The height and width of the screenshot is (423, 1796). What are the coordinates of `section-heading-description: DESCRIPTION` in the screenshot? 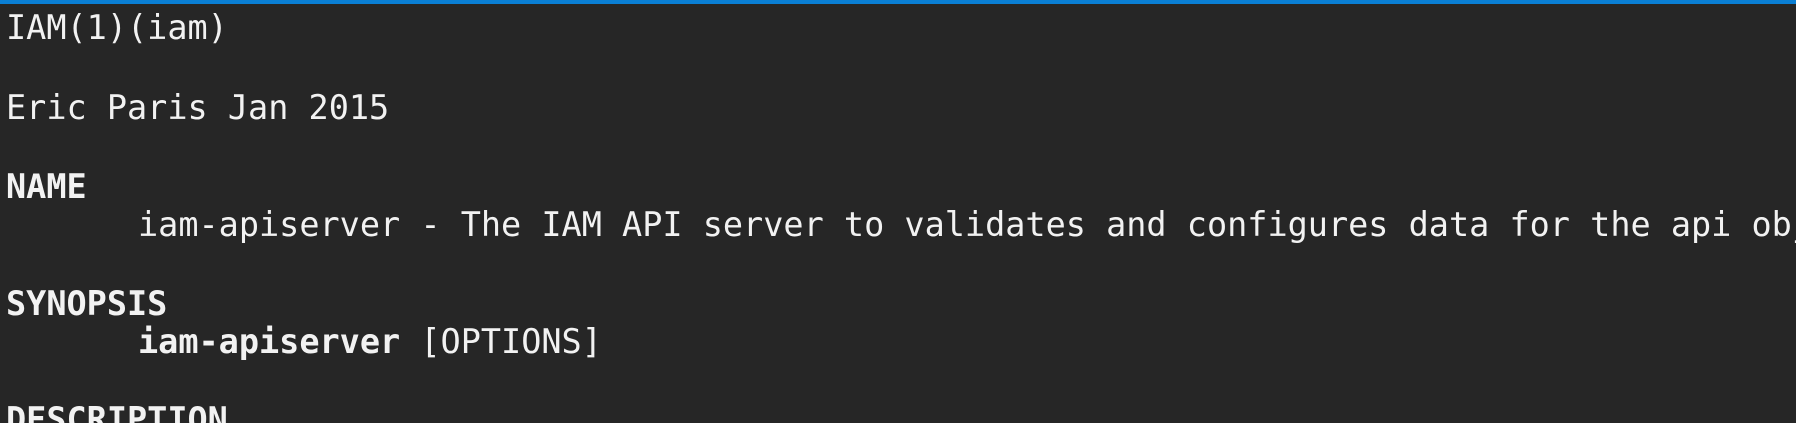 It's located at (117, 411).